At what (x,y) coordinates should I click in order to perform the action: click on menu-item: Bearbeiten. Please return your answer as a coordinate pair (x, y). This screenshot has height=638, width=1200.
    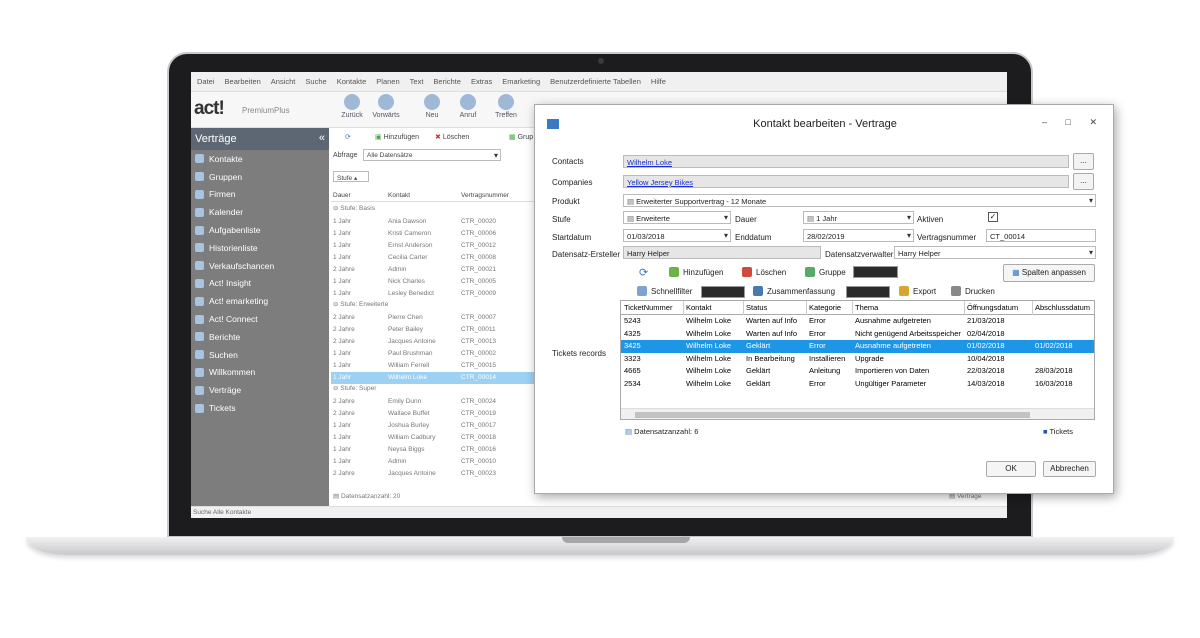
    Looking at the image, I should click on (243, 81).